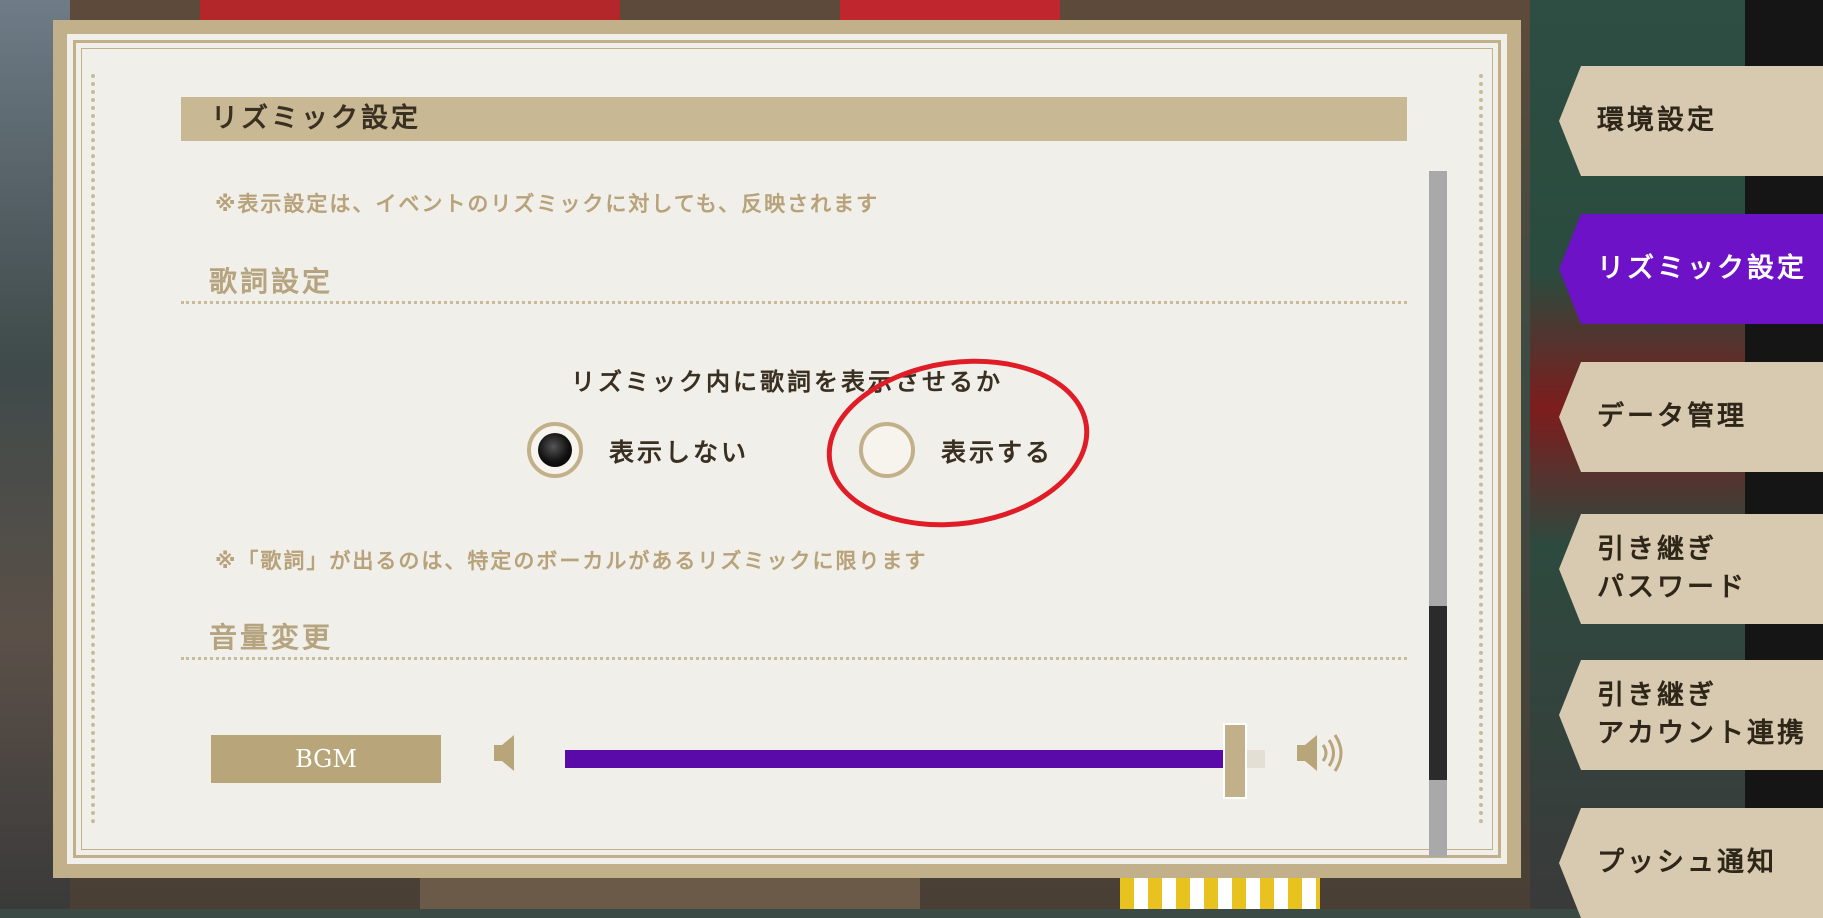 This screenshot has height=918, width=1823. Describe the element at coordinates (679, 451) in the screenshot. I see `radio-hide-lyrics-label: 表示しない` at that location.